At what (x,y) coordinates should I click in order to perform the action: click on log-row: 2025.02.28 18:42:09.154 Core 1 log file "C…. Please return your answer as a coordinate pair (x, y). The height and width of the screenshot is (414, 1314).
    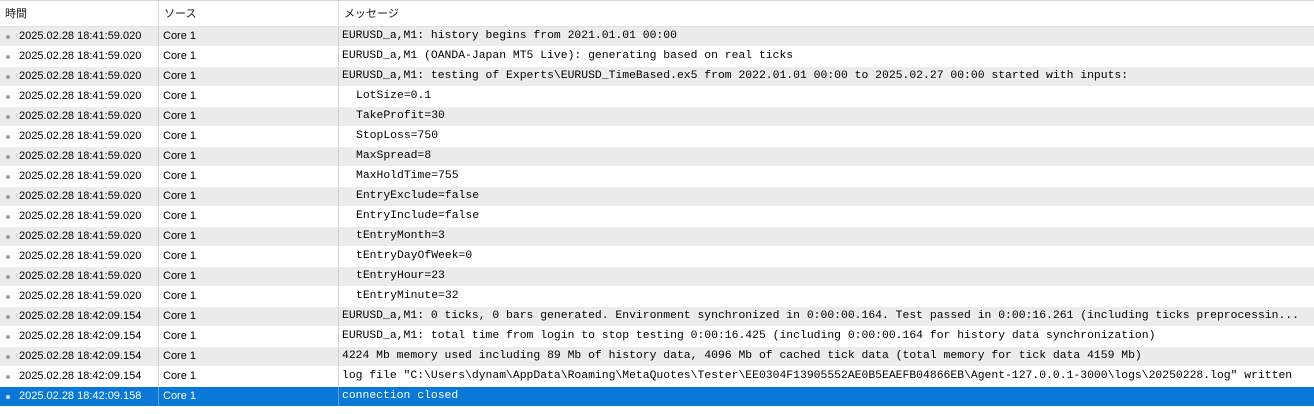
    Looking at the image, I should click on (657, 377).